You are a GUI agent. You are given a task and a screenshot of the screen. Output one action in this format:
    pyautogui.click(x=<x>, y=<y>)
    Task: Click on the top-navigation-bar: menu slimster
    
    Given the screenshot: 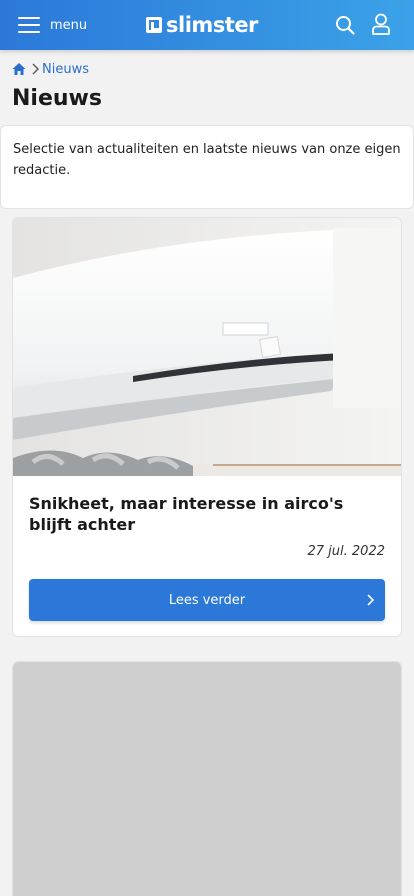 What is the action you would take?
    pyautogui.click(x=207, y=25)
    